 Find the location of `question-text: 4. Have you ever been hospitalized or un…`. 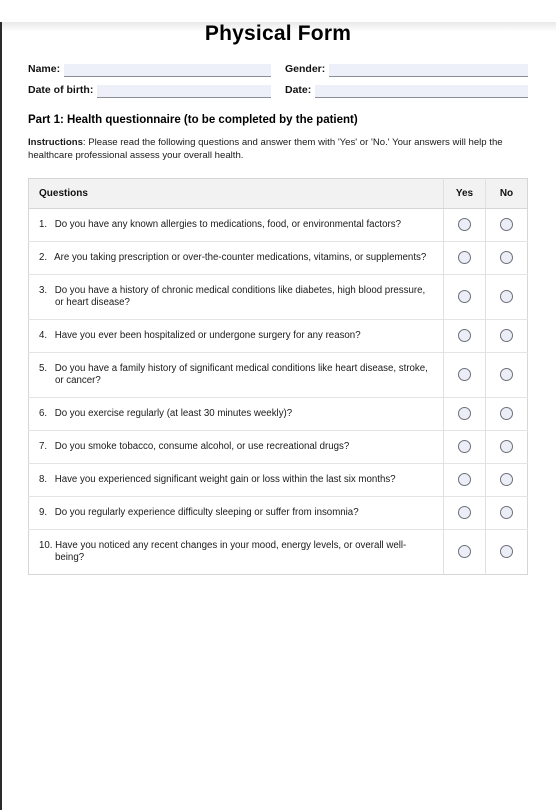

question-text: 4. Have you ever been hospitalized or un… is located at coordinates (235, 336).